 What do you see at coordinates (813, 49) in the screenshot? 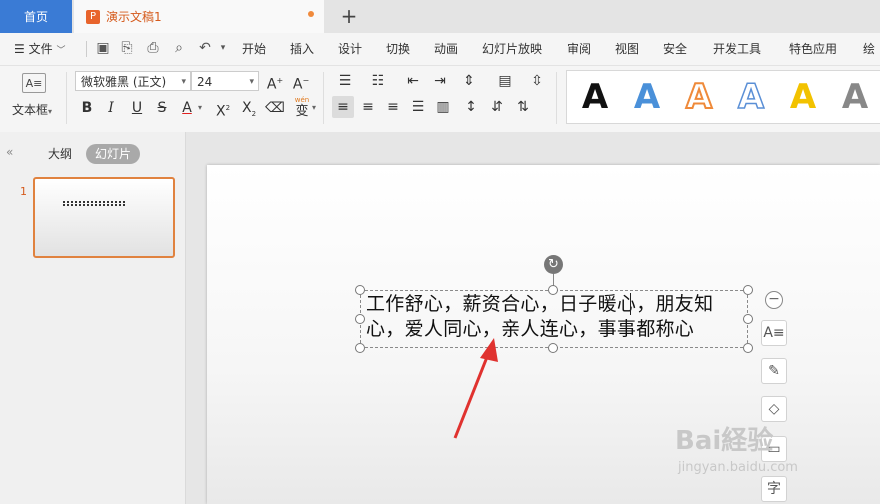
I see `menu-special: 特色应用` at bounding box center [813, 49].